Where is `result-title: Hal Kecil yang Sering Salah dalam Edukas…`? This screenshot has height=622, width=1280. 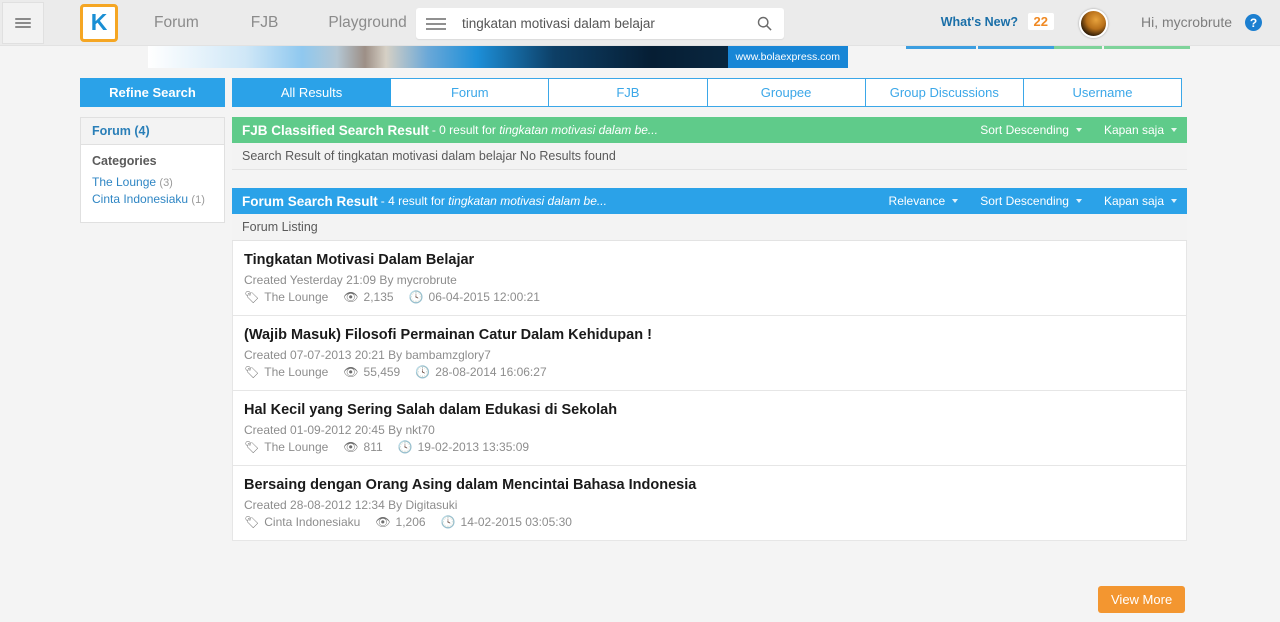
result-title: Hal Kecil yang Sering Salah dalam Edukas… is located at coordinates (715, 410).